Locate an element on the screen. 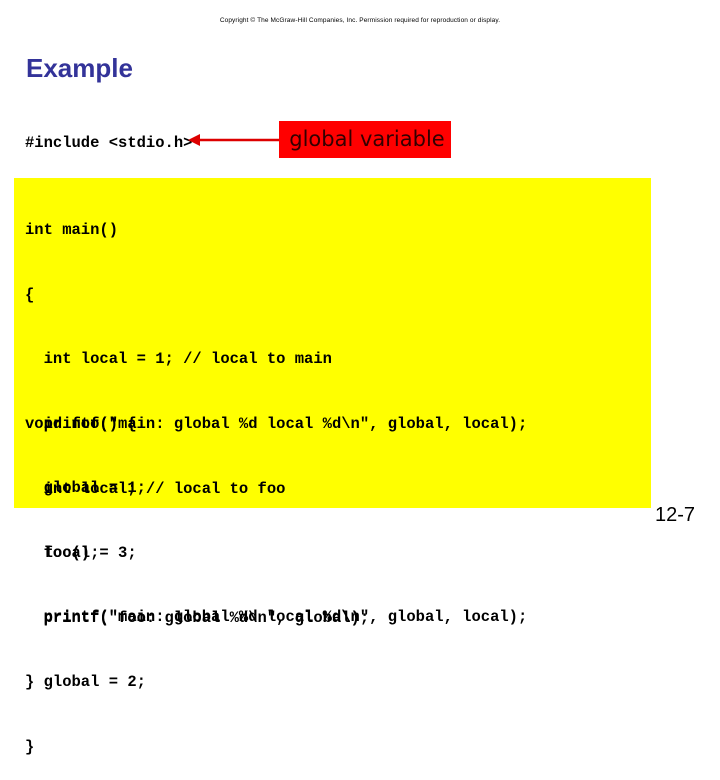 The width and height of the screenshot is (720, 780). slide-number: 12-7 is located at coordinates (675, 515).